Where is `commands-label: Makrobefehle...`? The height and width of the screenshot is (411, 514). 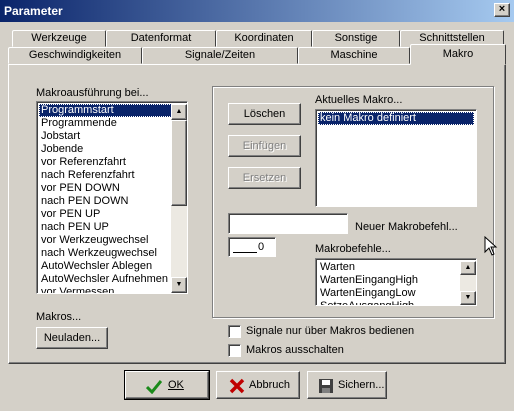
commands-label: Makrobefehle... is located at coordinates (353, 249).